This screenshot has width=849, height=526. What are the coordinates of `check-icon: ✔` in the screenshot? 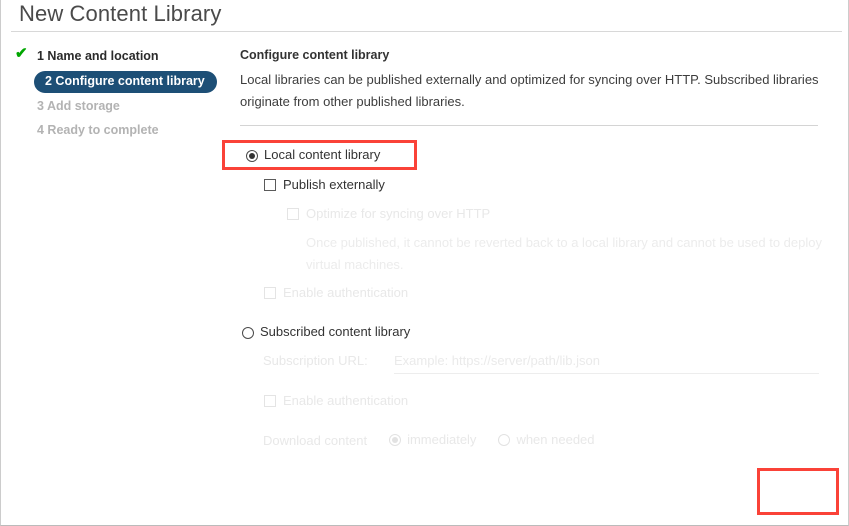 It's located at (21, 53).